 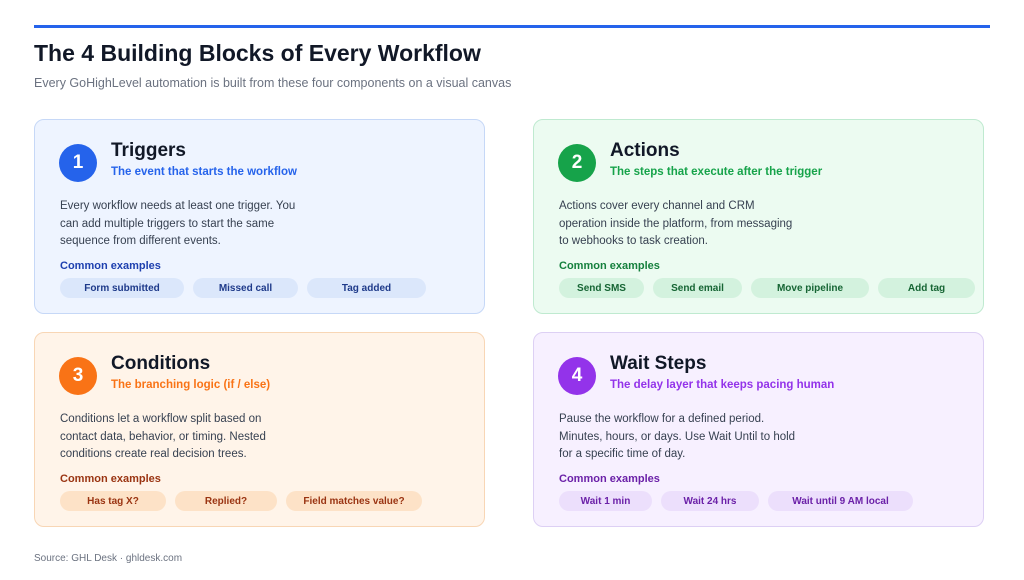 What do you see at coordinates (204, 172) in the screenshot?
I see `card-subtitle: The event that starts the workflow` at bounding box center [204, 172].